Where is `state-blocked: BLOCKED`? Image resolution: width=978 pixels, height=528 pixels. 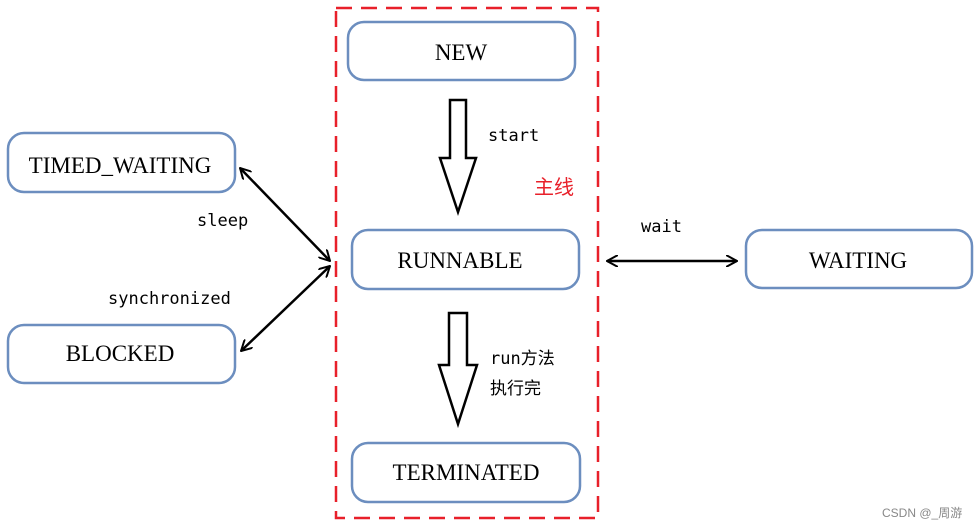 state-blocked: BLOCKED is located at coordinates (121, 354).